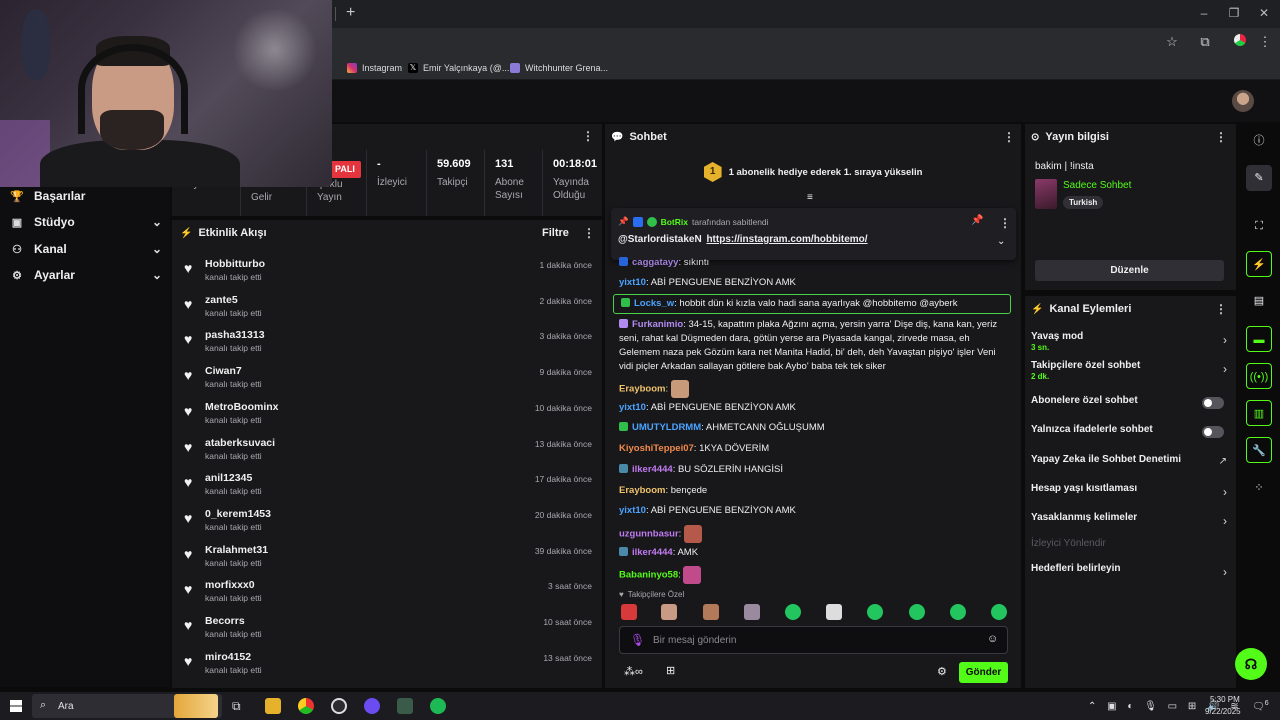 The image size is (1280, 720). What do you see at coordinates (977, 220) in the screenshot?
I see `unpin-icon: 📌` at bounding box center [977, 220].